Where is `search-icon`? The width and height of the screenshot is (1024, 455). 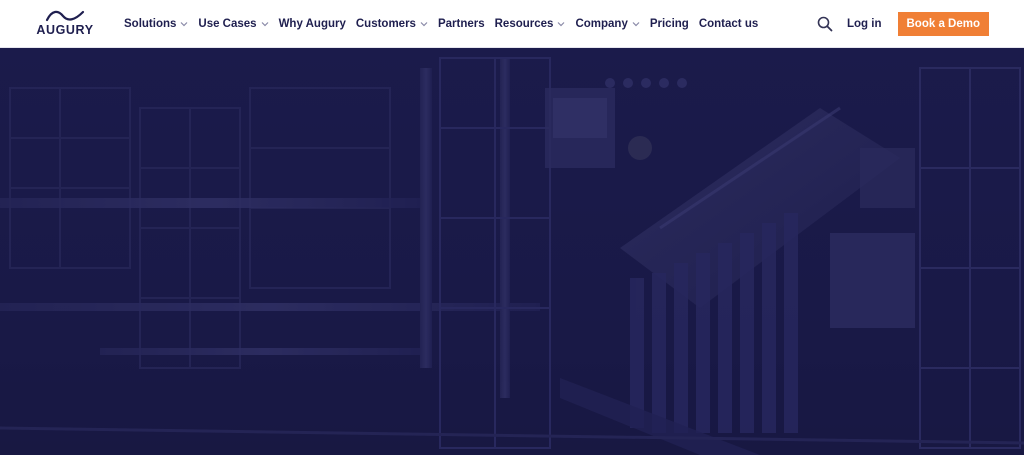
search-icon is located at coordinates (825, 24).